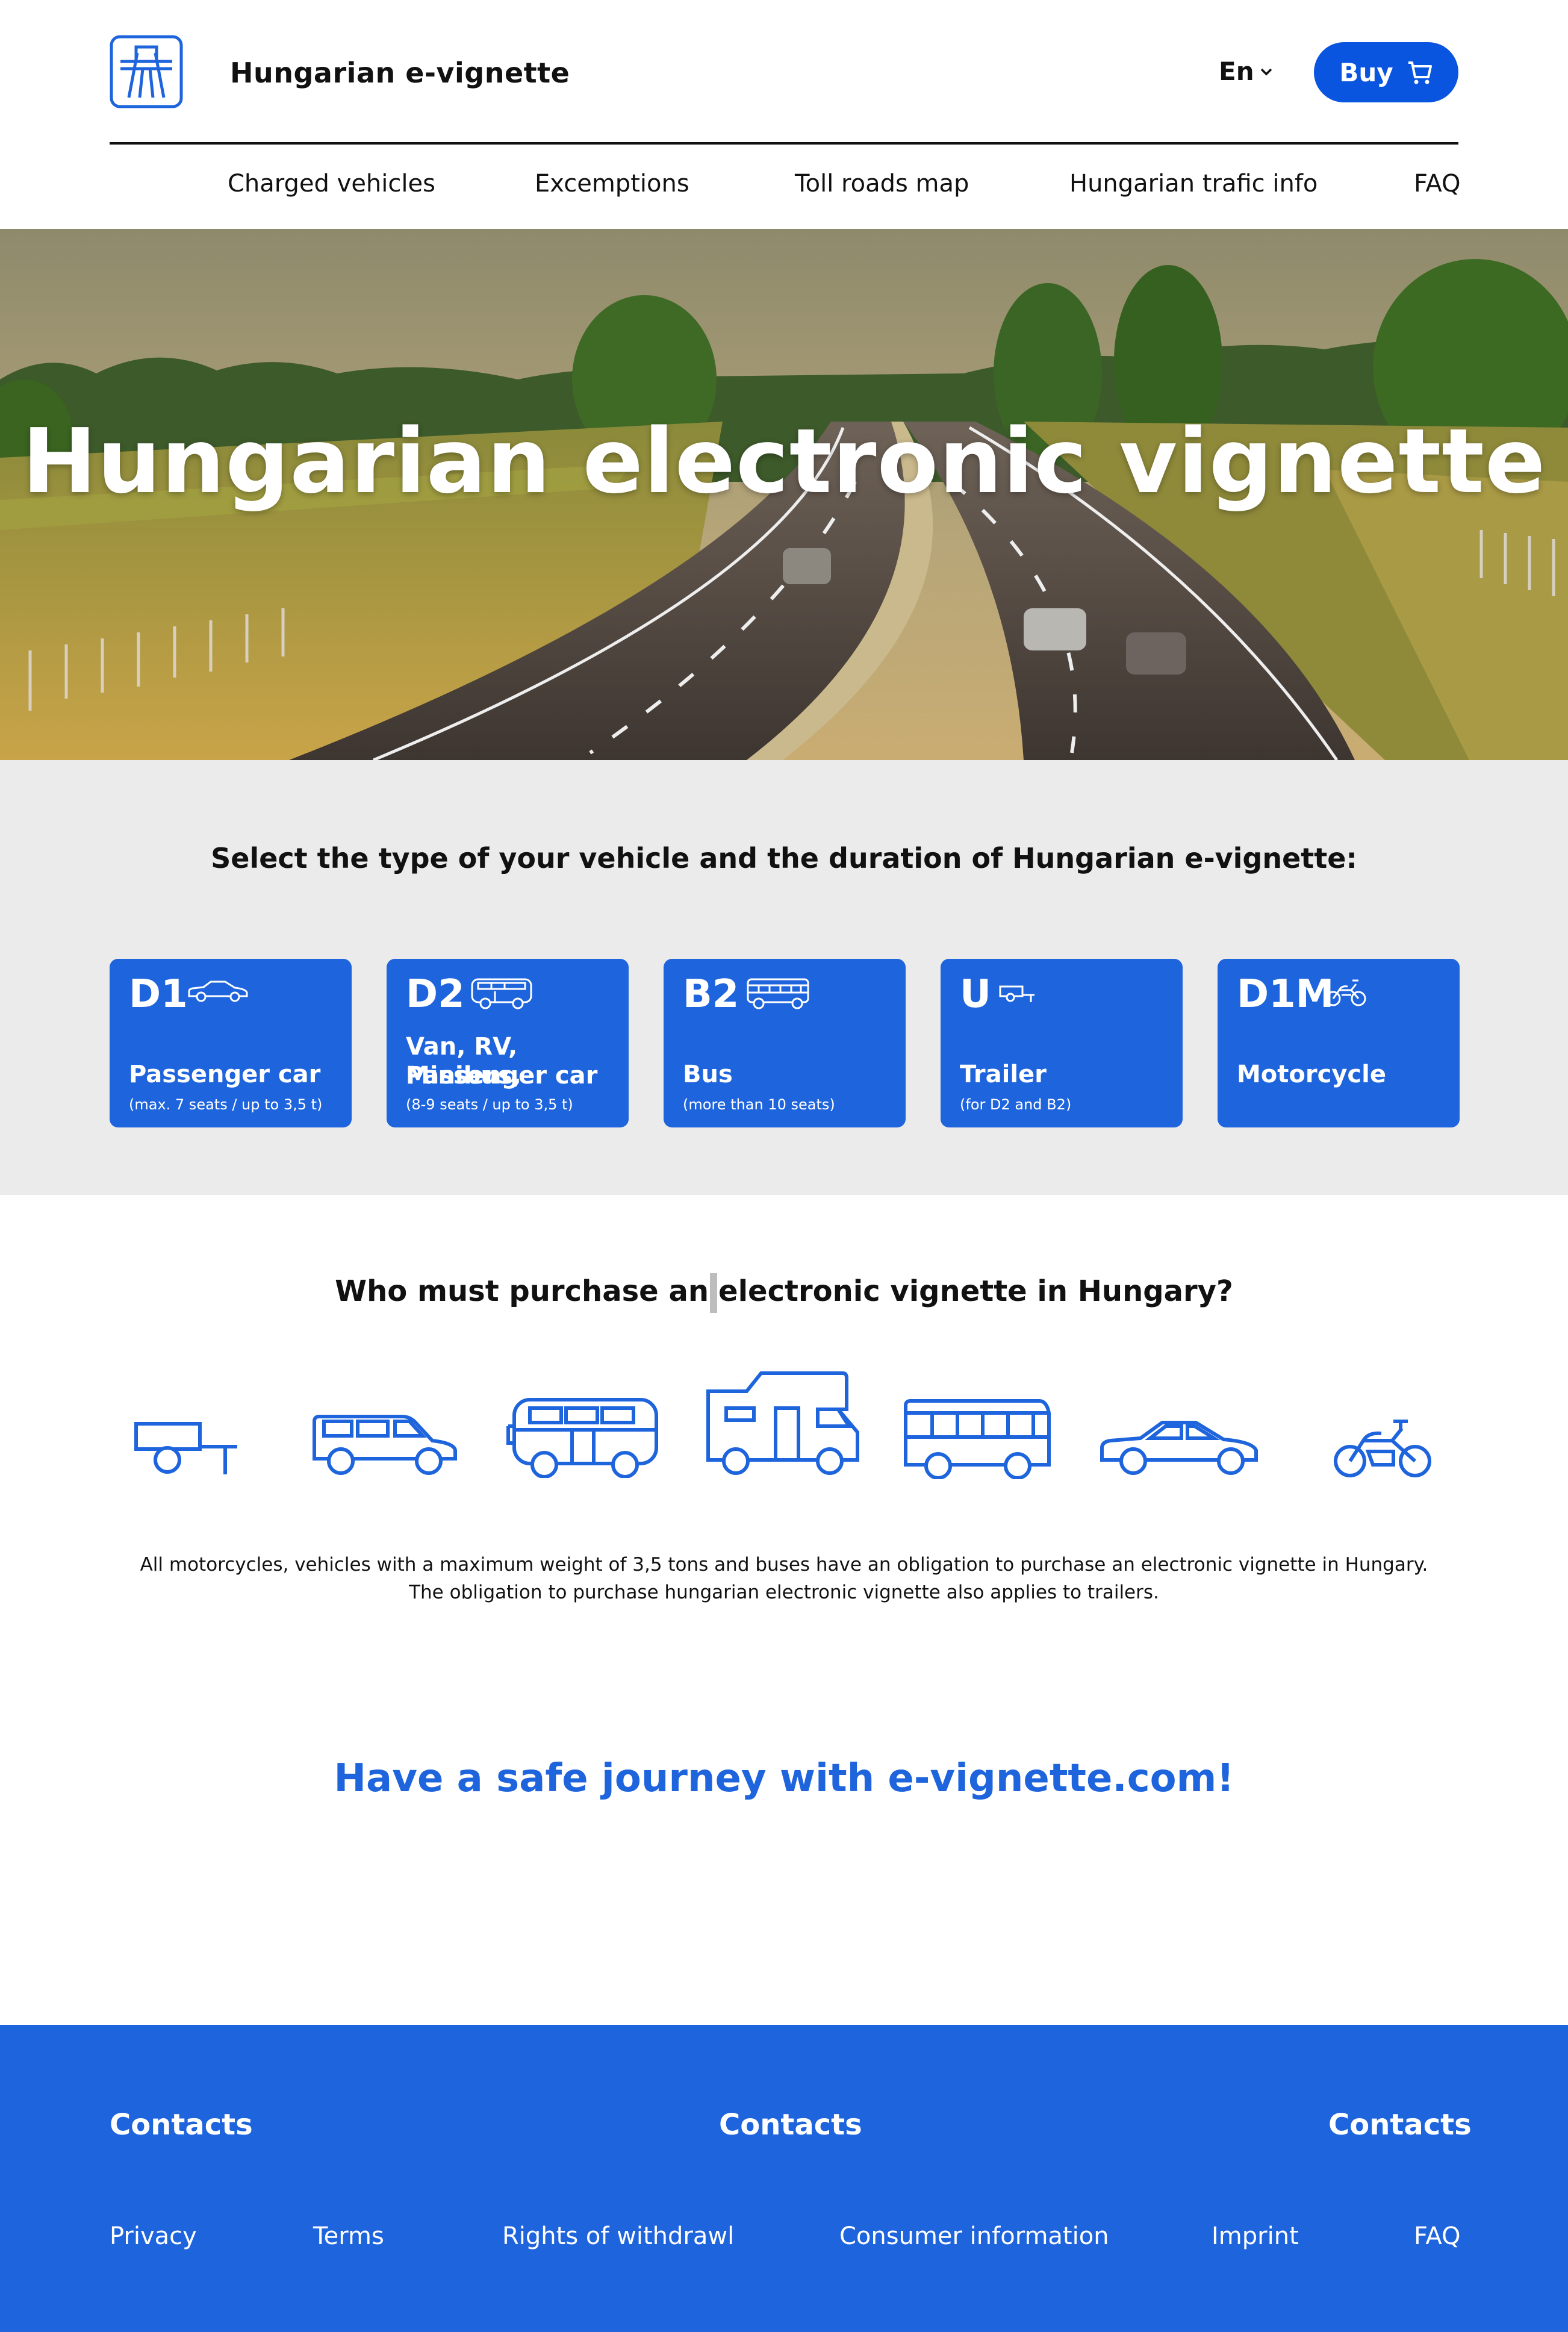 The image size is (1568, 2332). I want to click on footer-link-terms: Terms, so click(348, 2236).